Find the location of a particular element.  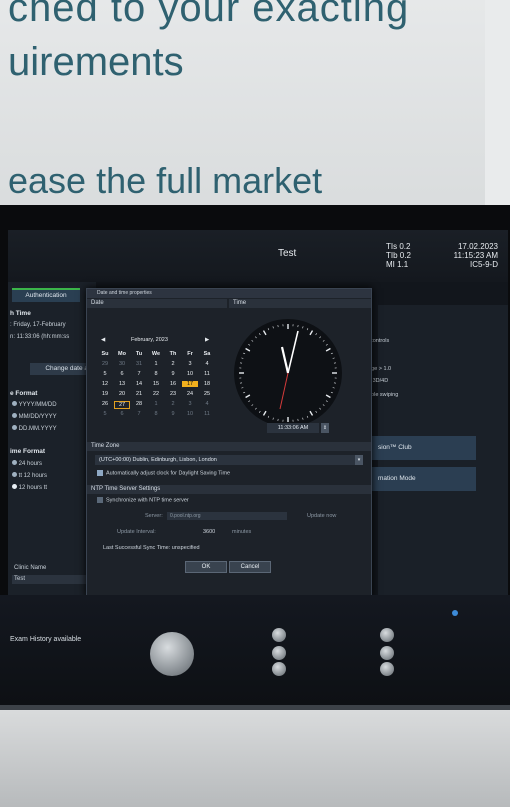

time-format-label: tt 12 hours is located at coordinates (33, 476).